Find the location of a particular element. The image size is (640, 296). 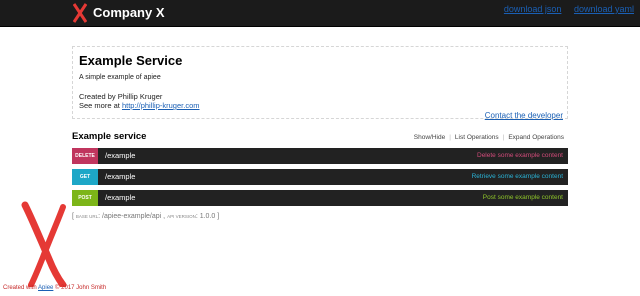

footer-created-with: Created with is located at coordinates (21, 288).